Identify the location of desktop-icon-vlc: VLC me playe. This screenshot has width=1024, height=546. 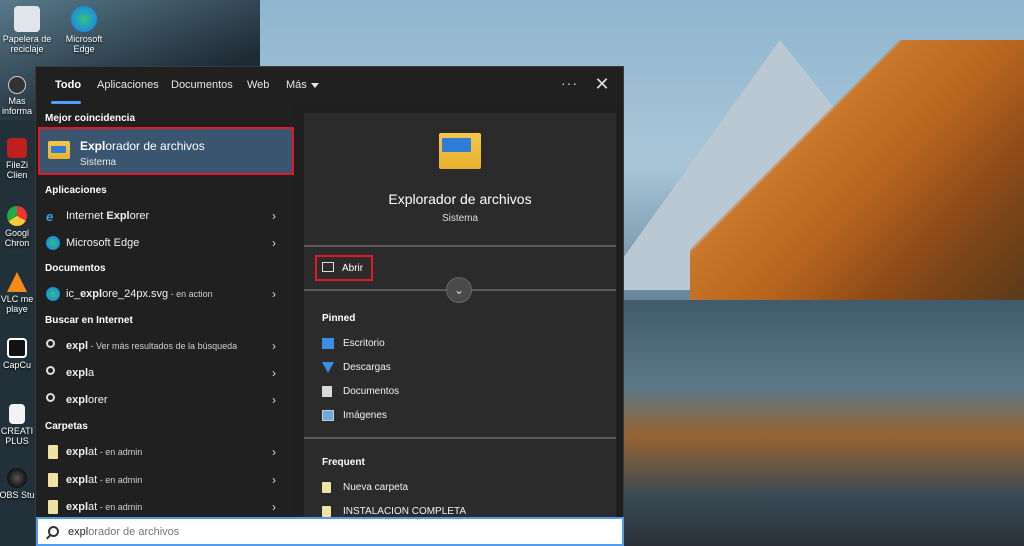
(18, 293).